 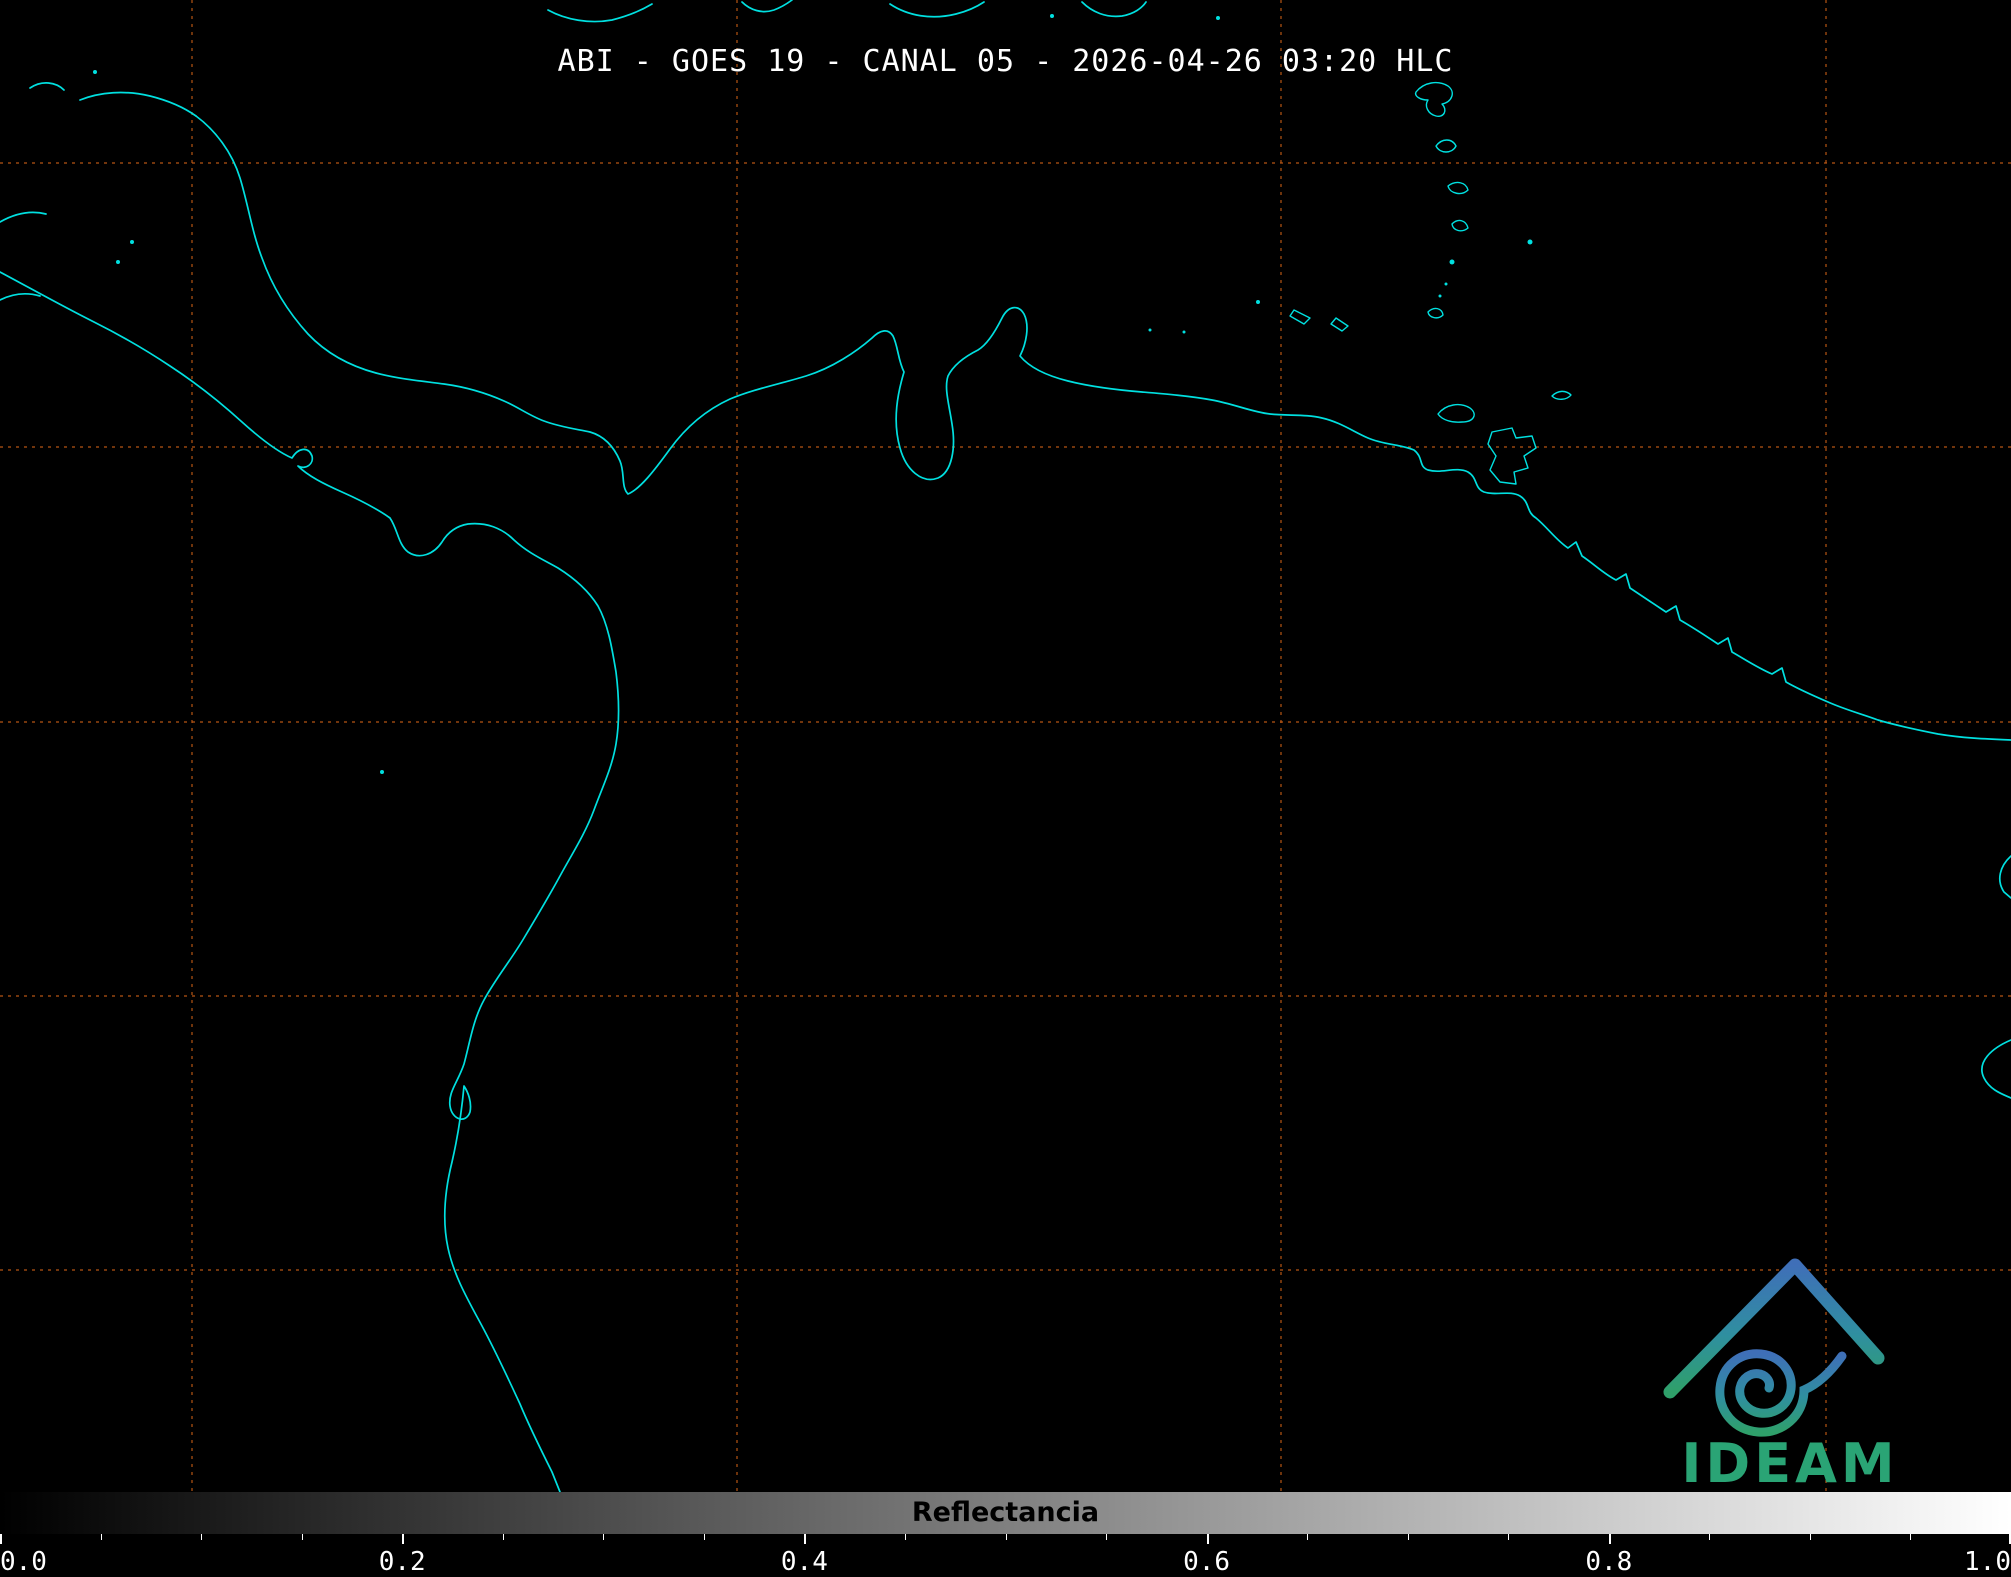 I want to click on island-tobago, so click(x=1561, y=395).